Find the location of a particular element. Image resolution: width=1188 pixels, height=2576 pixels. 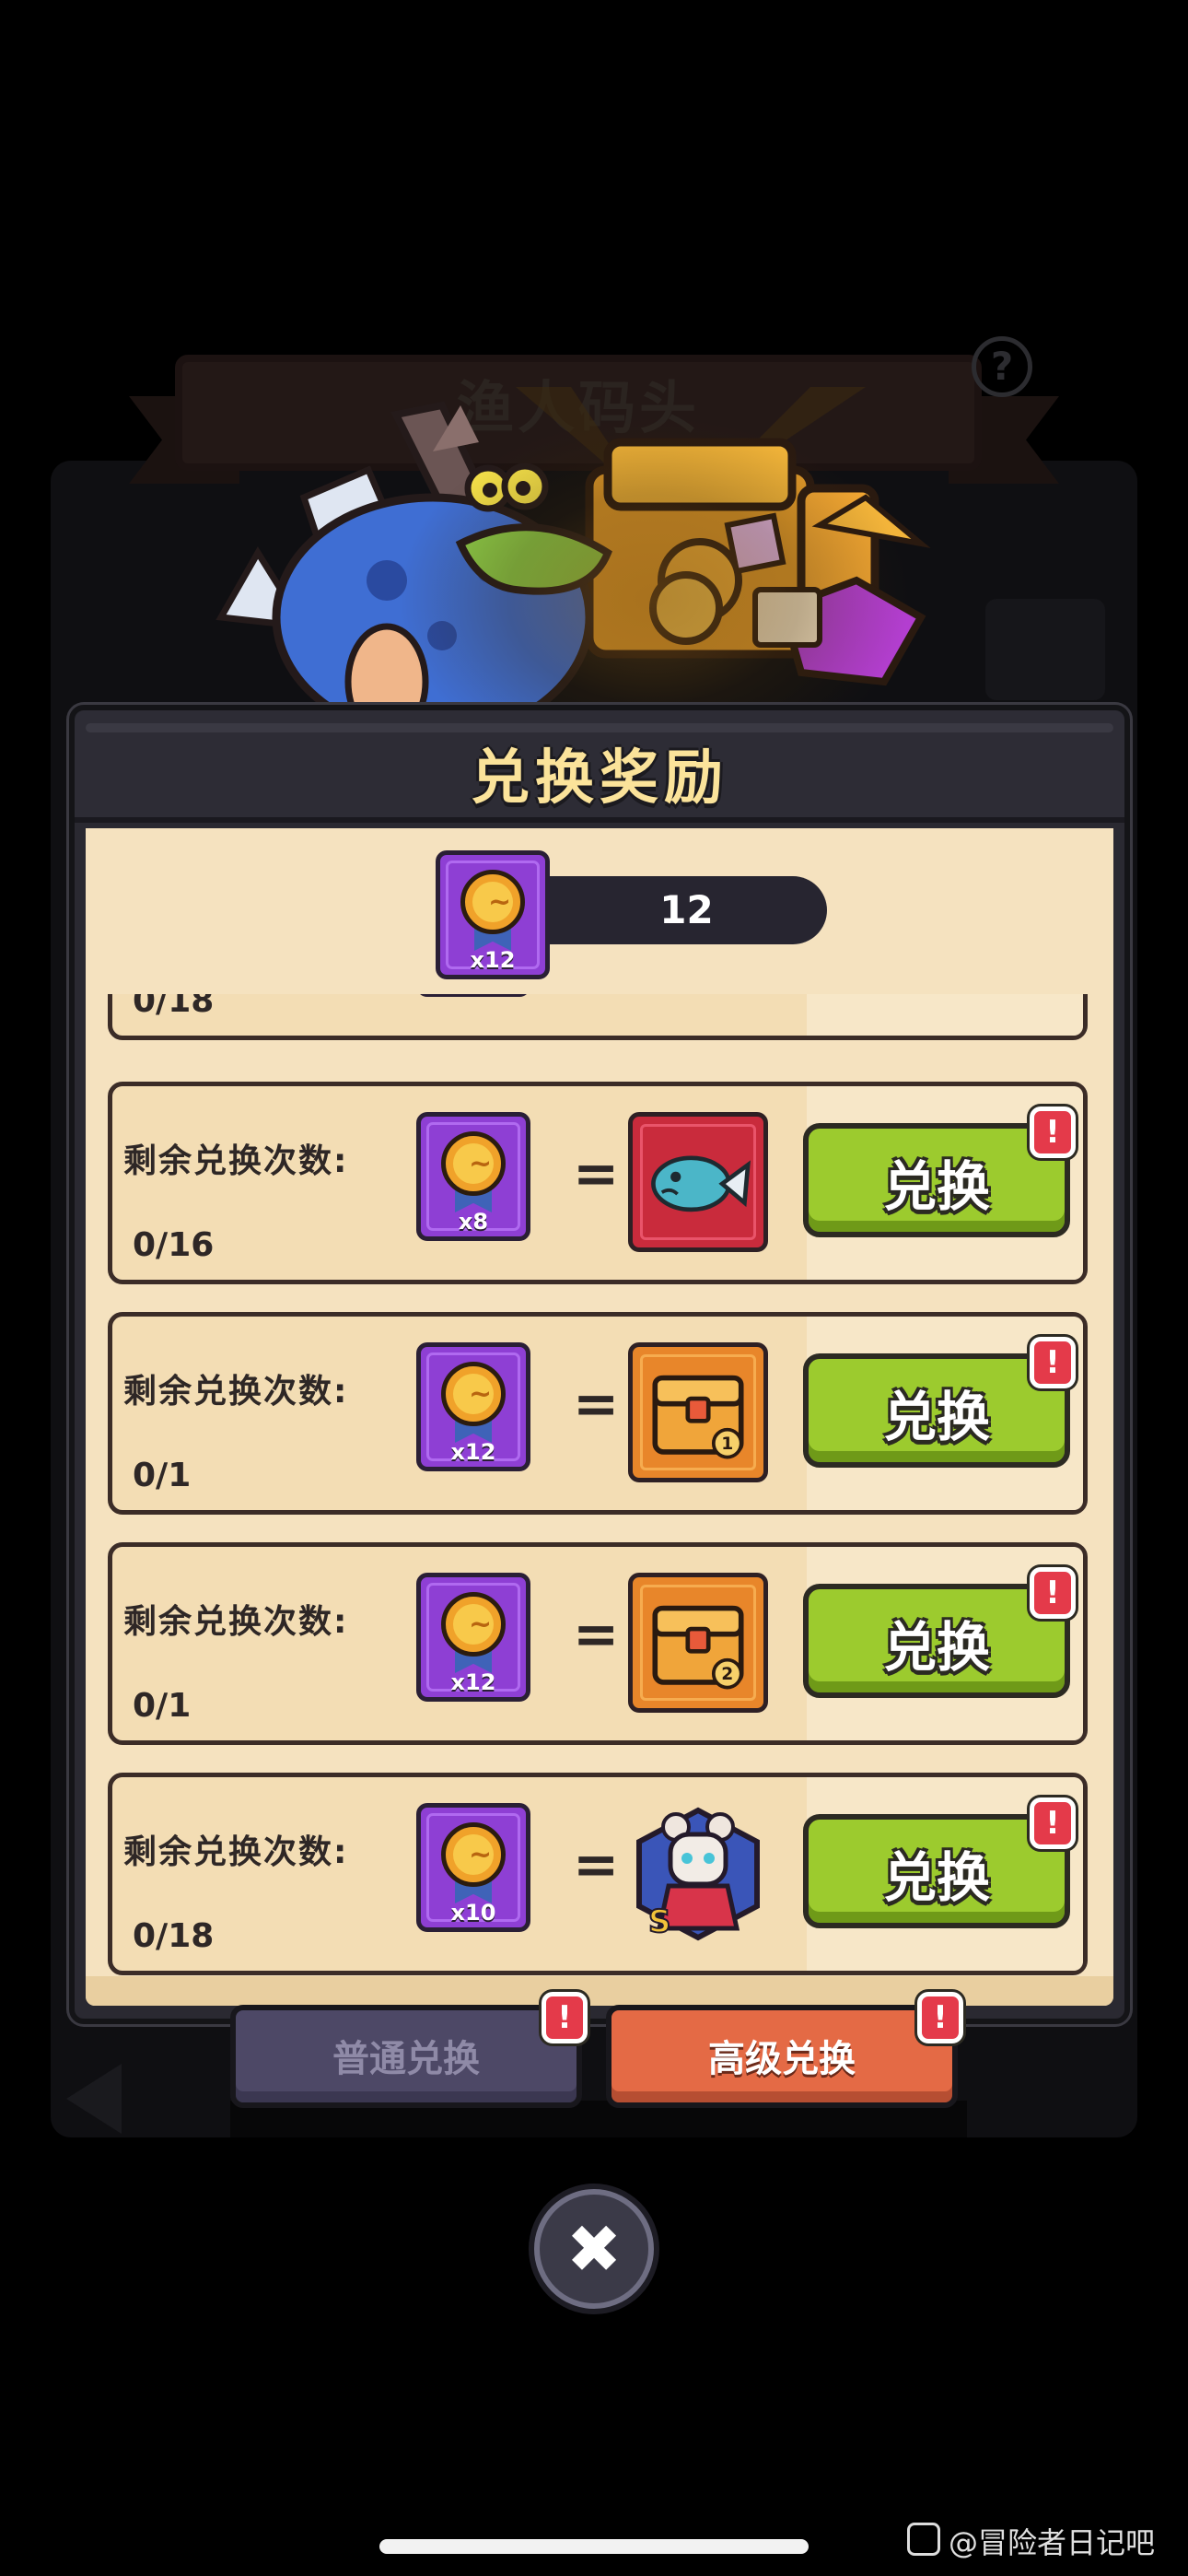

back-arrow-icon is located at coordinates (94, 2099).